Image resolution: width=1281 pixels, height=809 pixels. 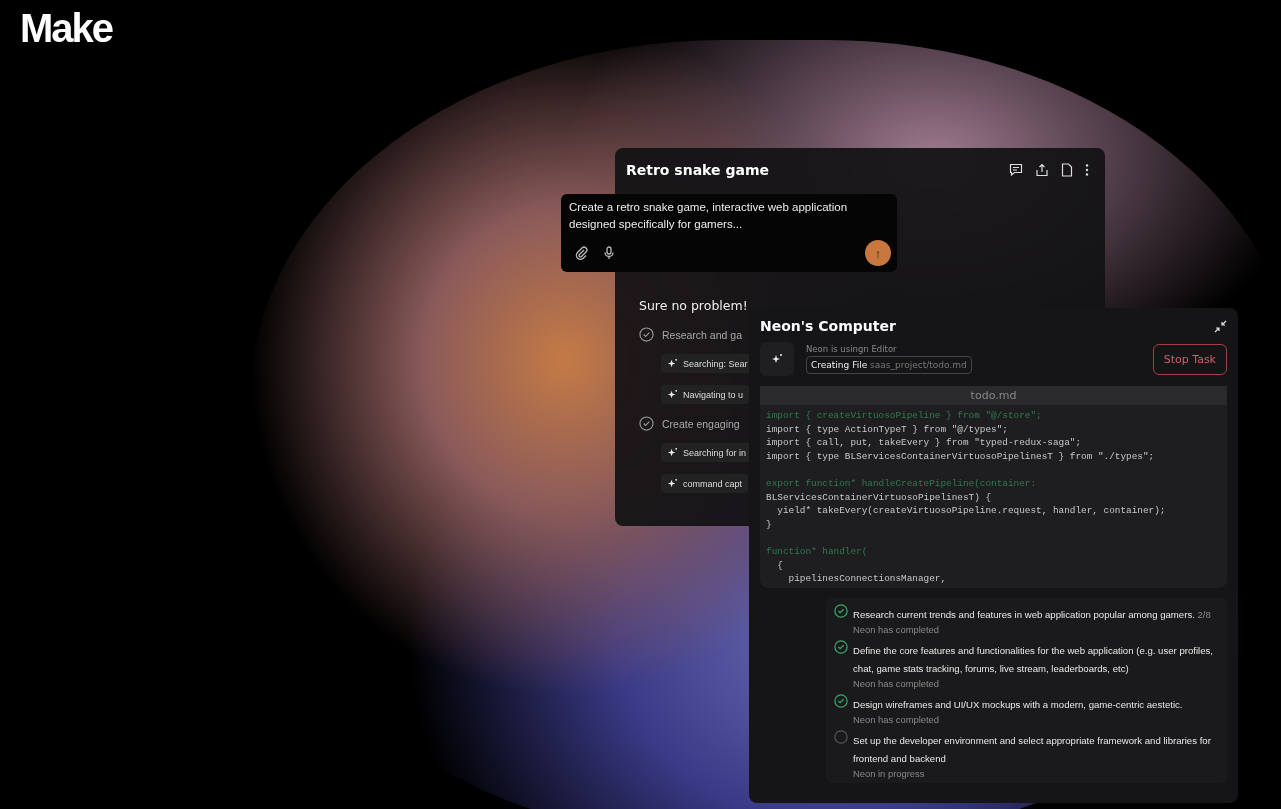 What do you see at coordinates (852, 349) in the screenshot?
I see `tool-label: Neon is usingn Editor` at bounding box center [852, 349].